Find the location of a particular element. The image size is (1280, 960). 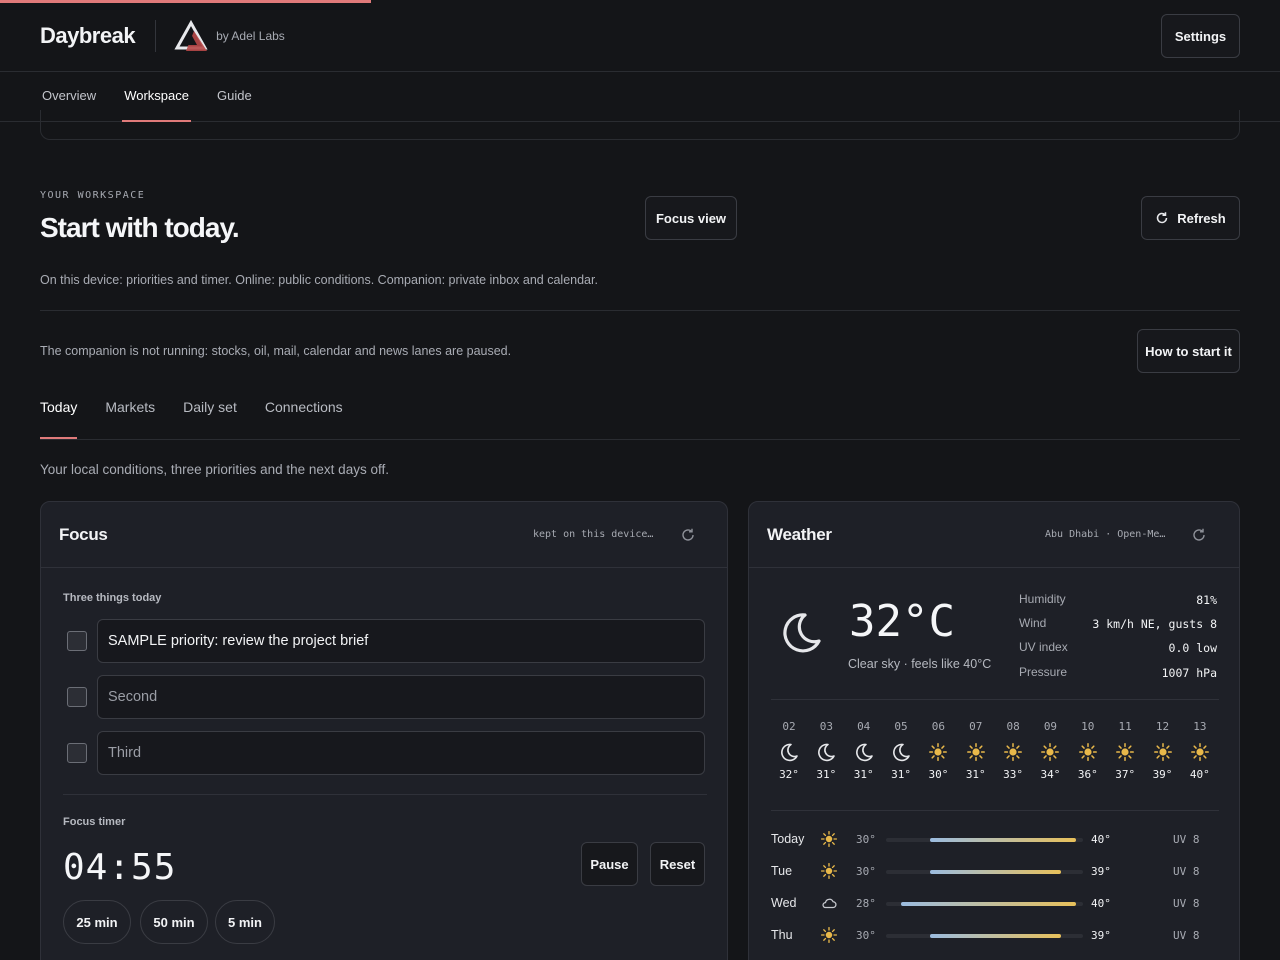

preset-5-min-button: 5 min is located at coordinates (245, 922).